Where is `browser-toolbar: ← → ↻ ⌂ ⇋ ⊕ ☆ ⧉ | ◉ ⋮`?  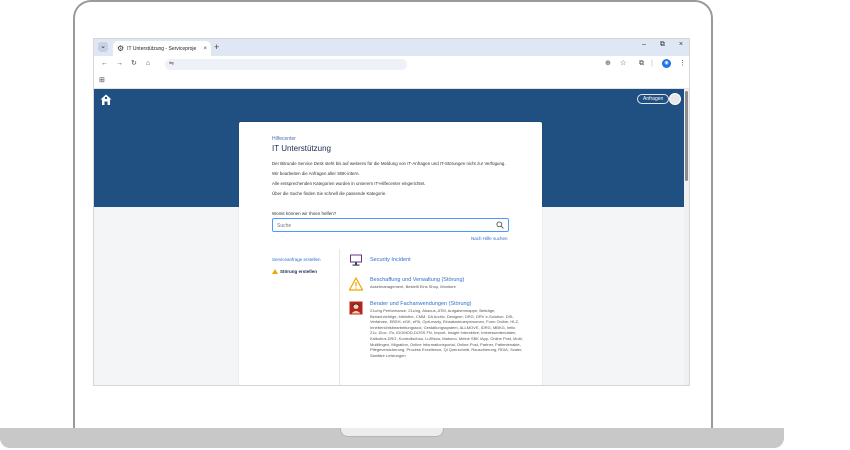 browser-toolbar: ← → ↻ ⌂ ⇋ ⊕ ☆ ⧉ | ◉ ⋮ is located at coordinates (391, 64).